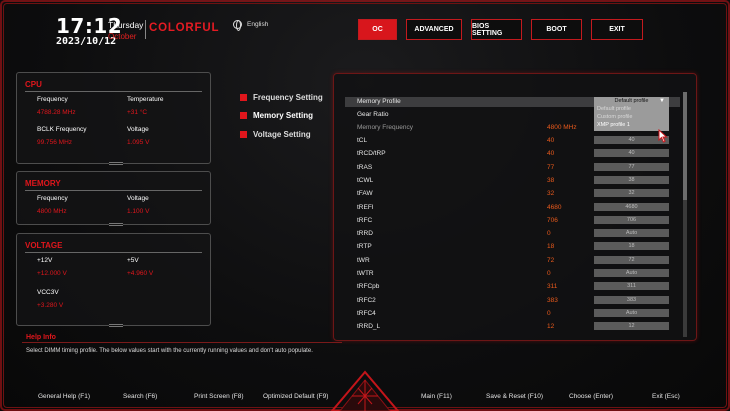 The image size is (730, 411). Describe the element at coordinates (556, 29) in the screenshot. I see `tab-boot: BOOT` at that location.